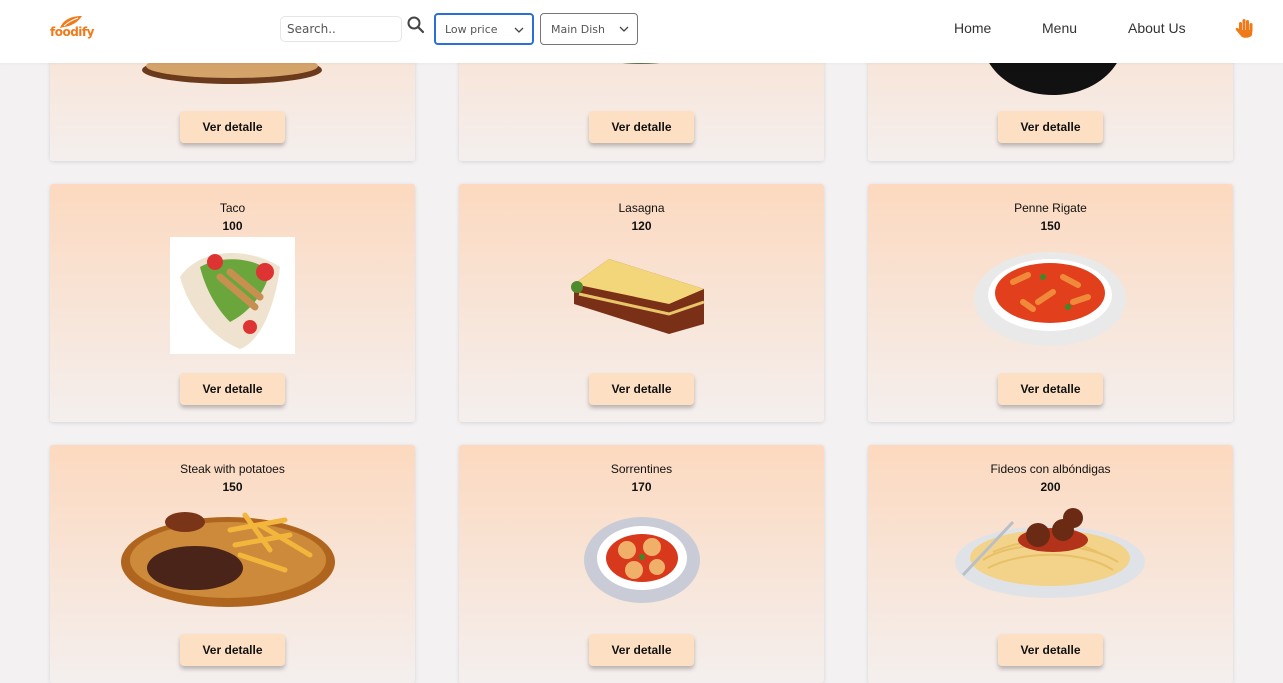 The height and width of the screenshot is (683, 1283). I want to click on category-select: Main Dish, so click(589, 29).